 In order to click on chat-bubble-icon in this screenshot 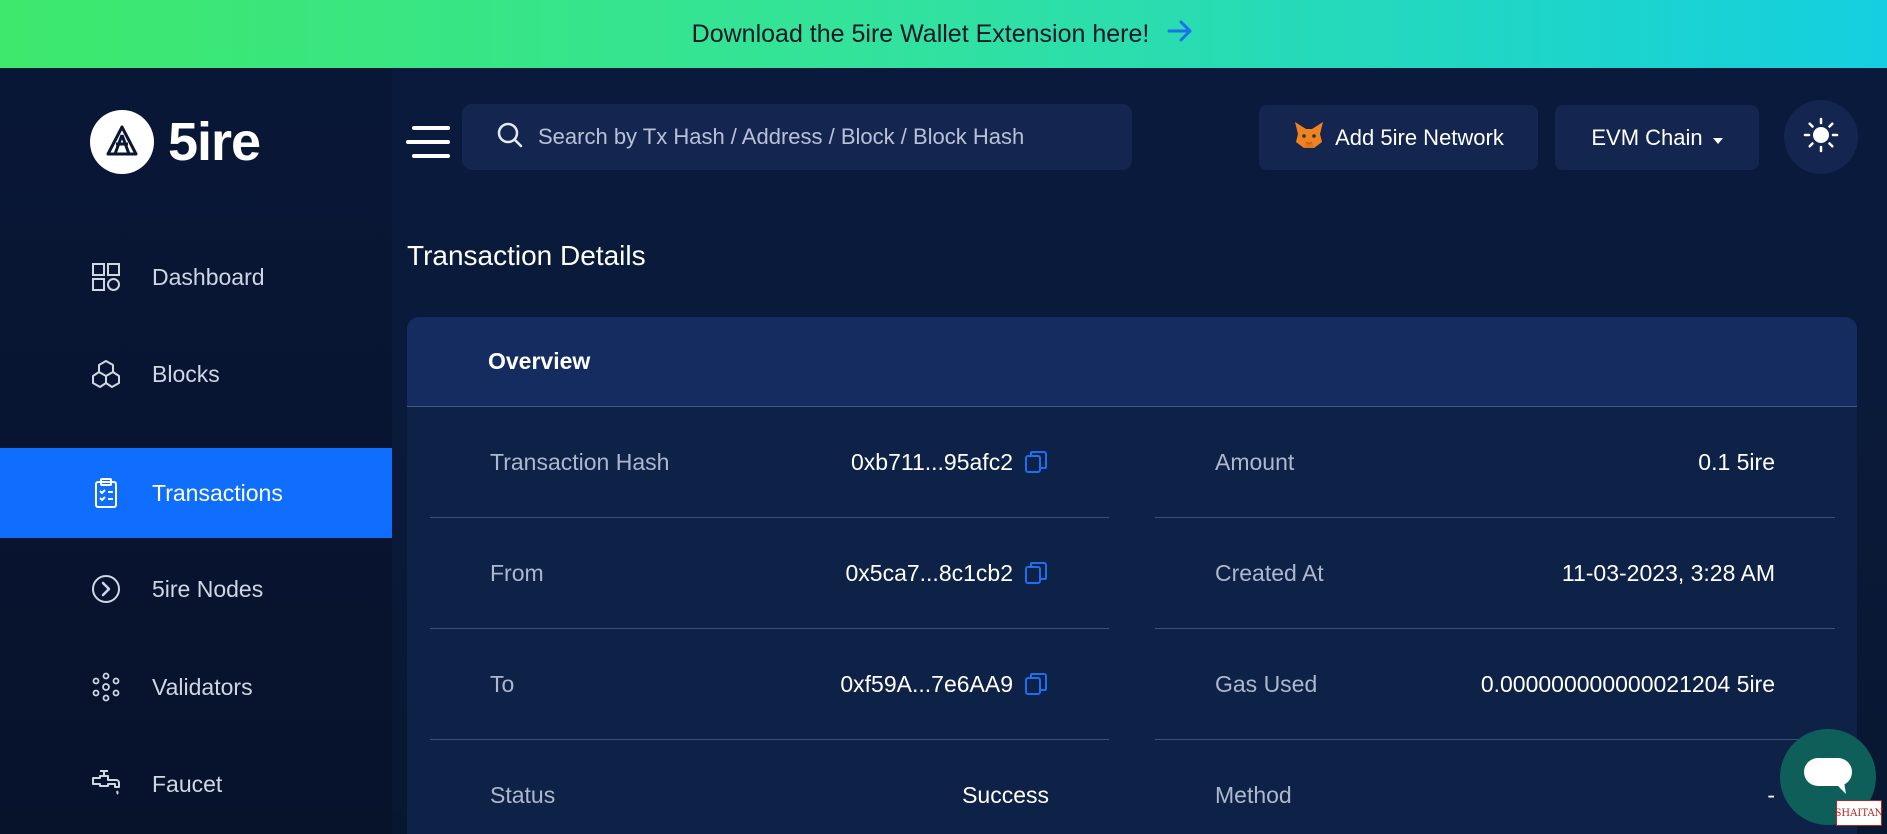, I will do `click(1828, 777)`.